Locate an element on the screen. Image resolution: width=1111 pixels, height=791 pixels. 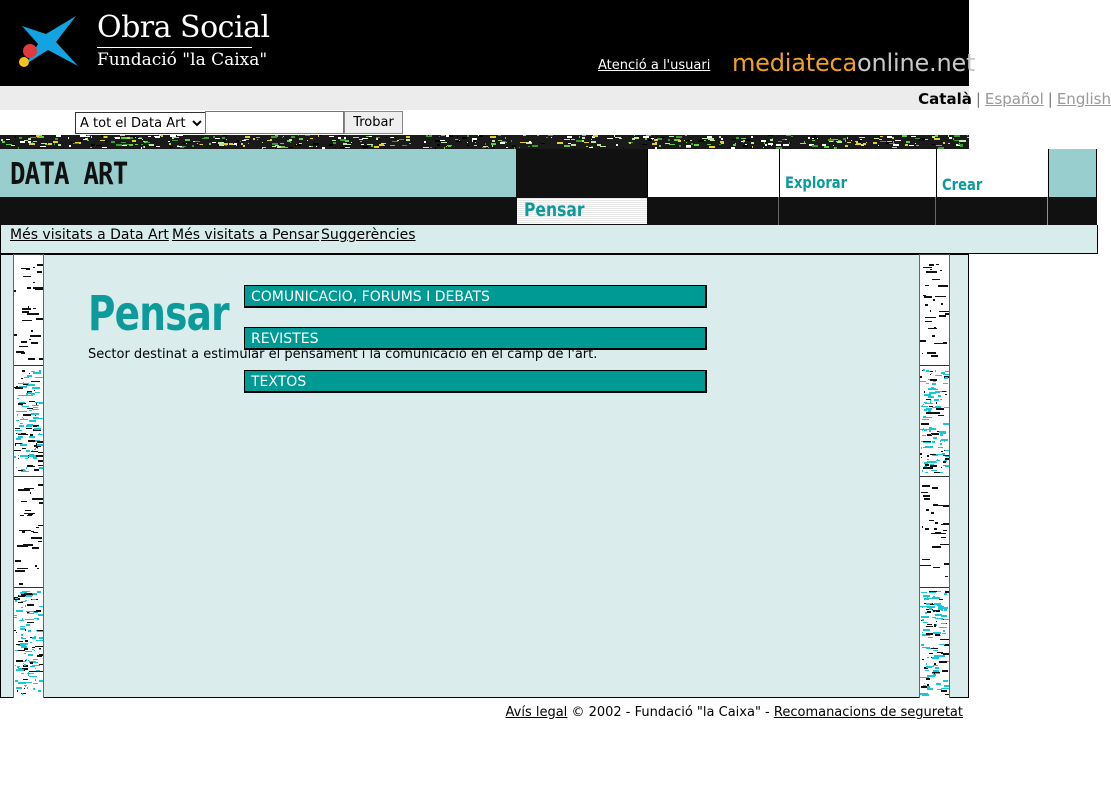
search-input is located at coordinates (274, 122).